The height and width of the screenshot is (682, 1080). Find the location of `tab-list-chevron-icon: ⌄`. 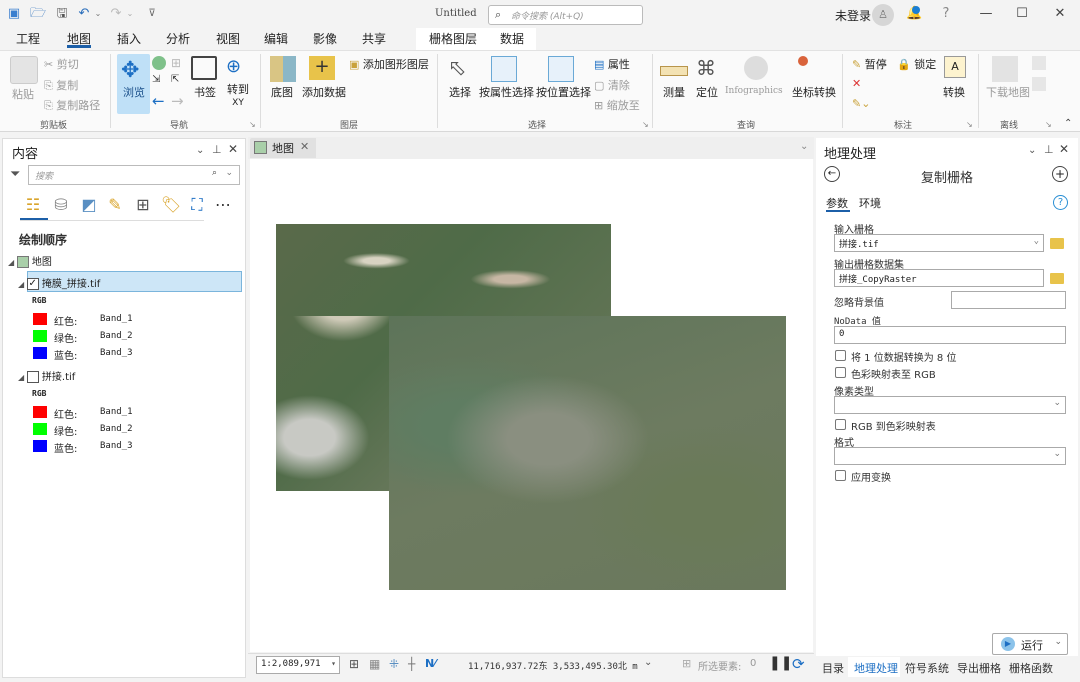

tab-list-chevron-icon: ⌄ is located at coordinates (804, 146).